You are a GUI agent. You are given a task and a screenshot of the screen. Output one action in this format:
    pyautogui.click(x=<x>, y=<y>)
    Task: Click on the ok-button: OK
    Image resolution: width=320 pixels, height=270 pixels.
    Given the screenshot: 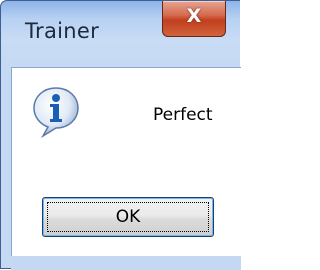 What is the action you would take?
    pyautogui.click(x=128, y=217)
    